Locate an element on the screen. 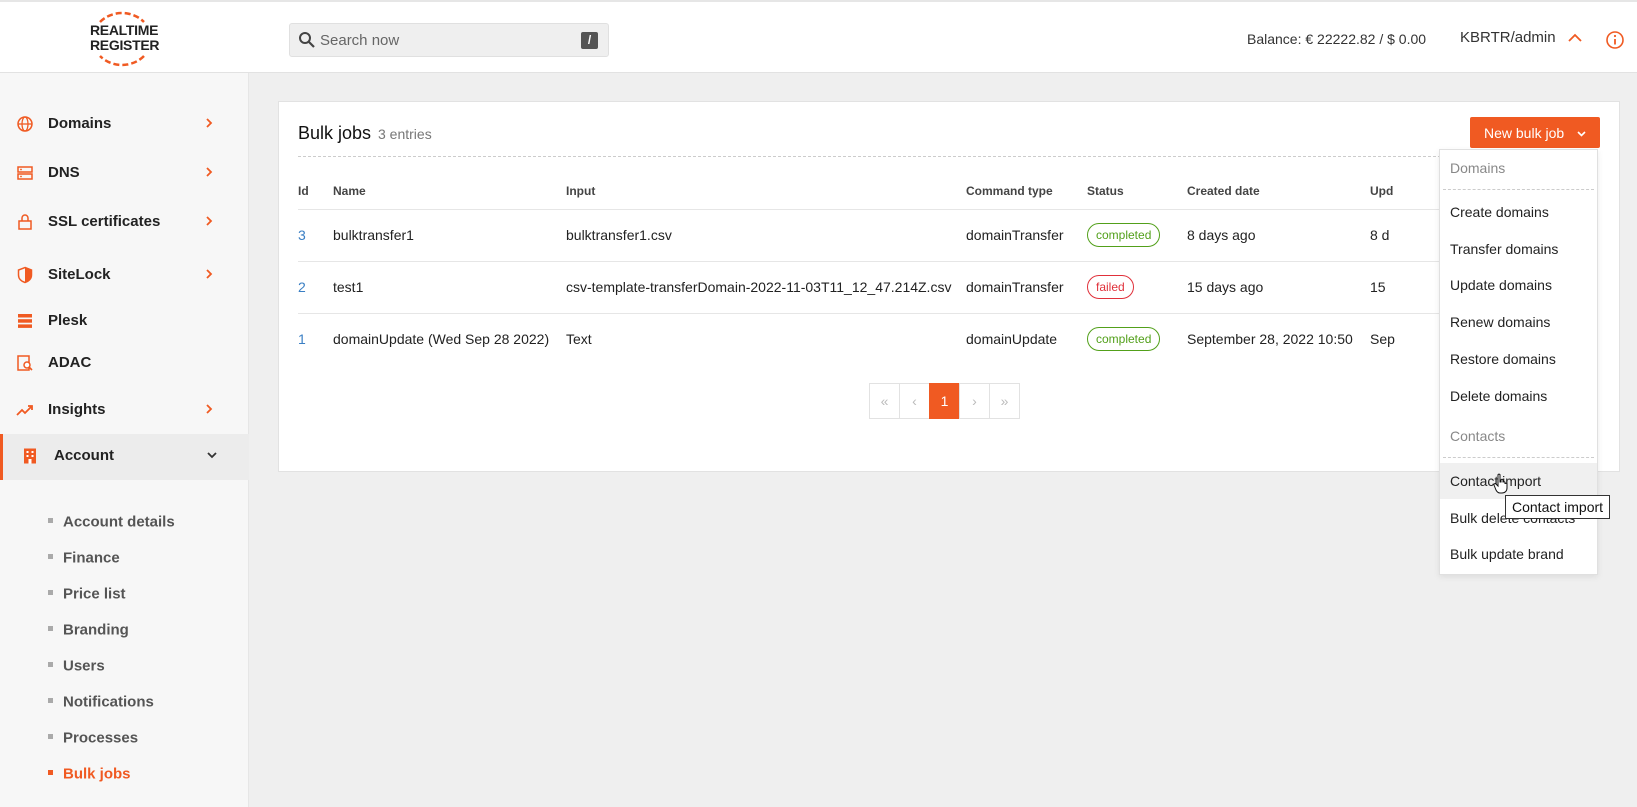  menu-item-update-domains: Update domains is located at coordinates (1518, 285).